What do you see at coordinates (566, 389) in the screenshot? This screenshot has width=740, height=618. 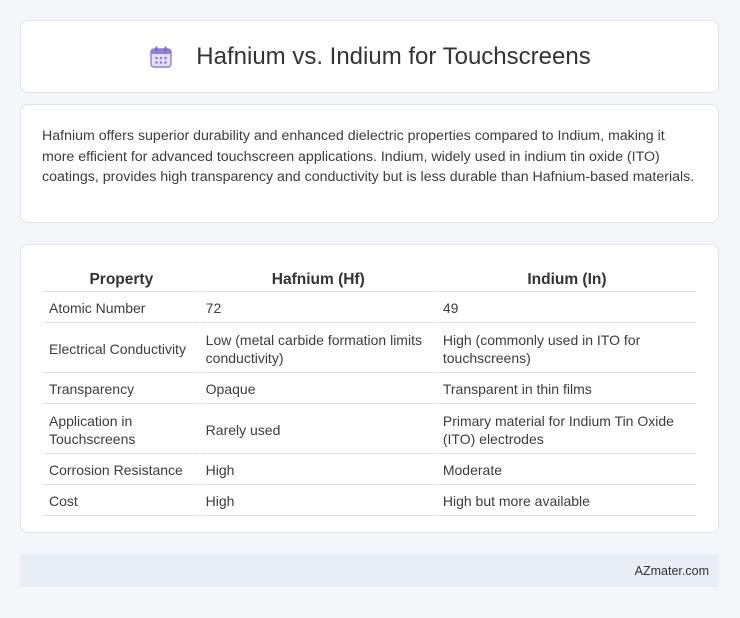 I see `indium-cell: Transparent in thin films` at bounding box center [566, 389].